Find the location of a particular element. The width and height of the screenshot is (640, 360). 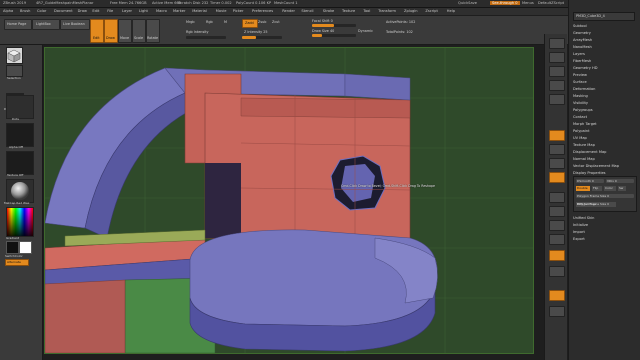

menu-alpha: Alpha is located at coordinates (8, 11).